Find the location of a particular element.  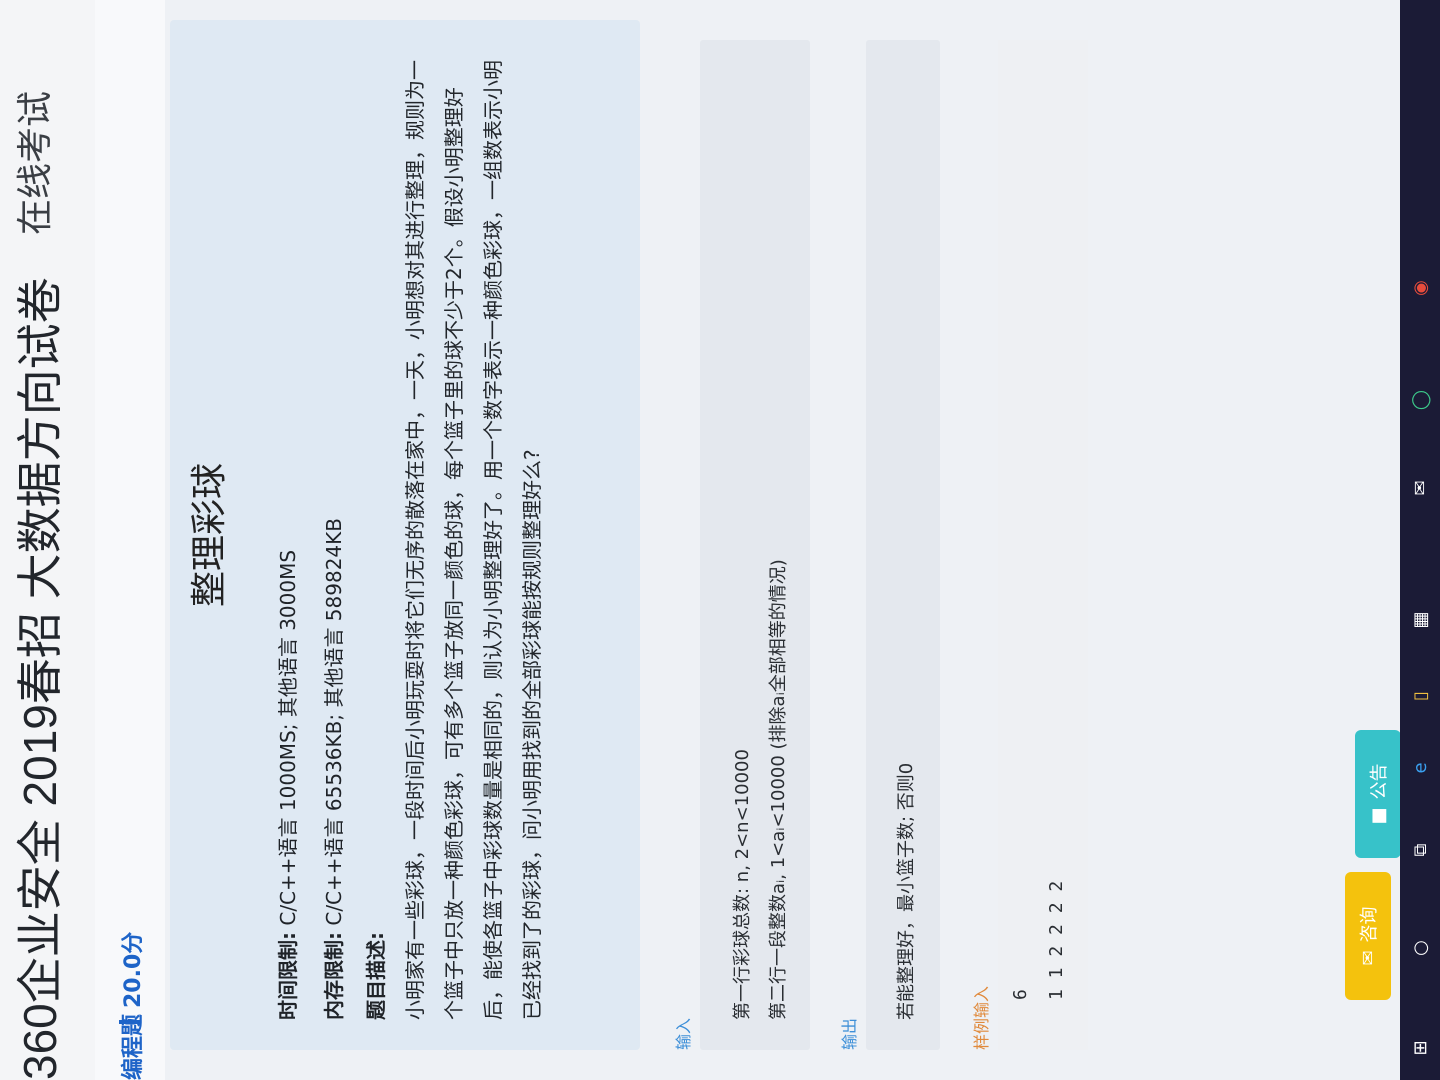

output-box: 若能整理好，最小篮子数; 否则0 is located at coordinates (903, 545).